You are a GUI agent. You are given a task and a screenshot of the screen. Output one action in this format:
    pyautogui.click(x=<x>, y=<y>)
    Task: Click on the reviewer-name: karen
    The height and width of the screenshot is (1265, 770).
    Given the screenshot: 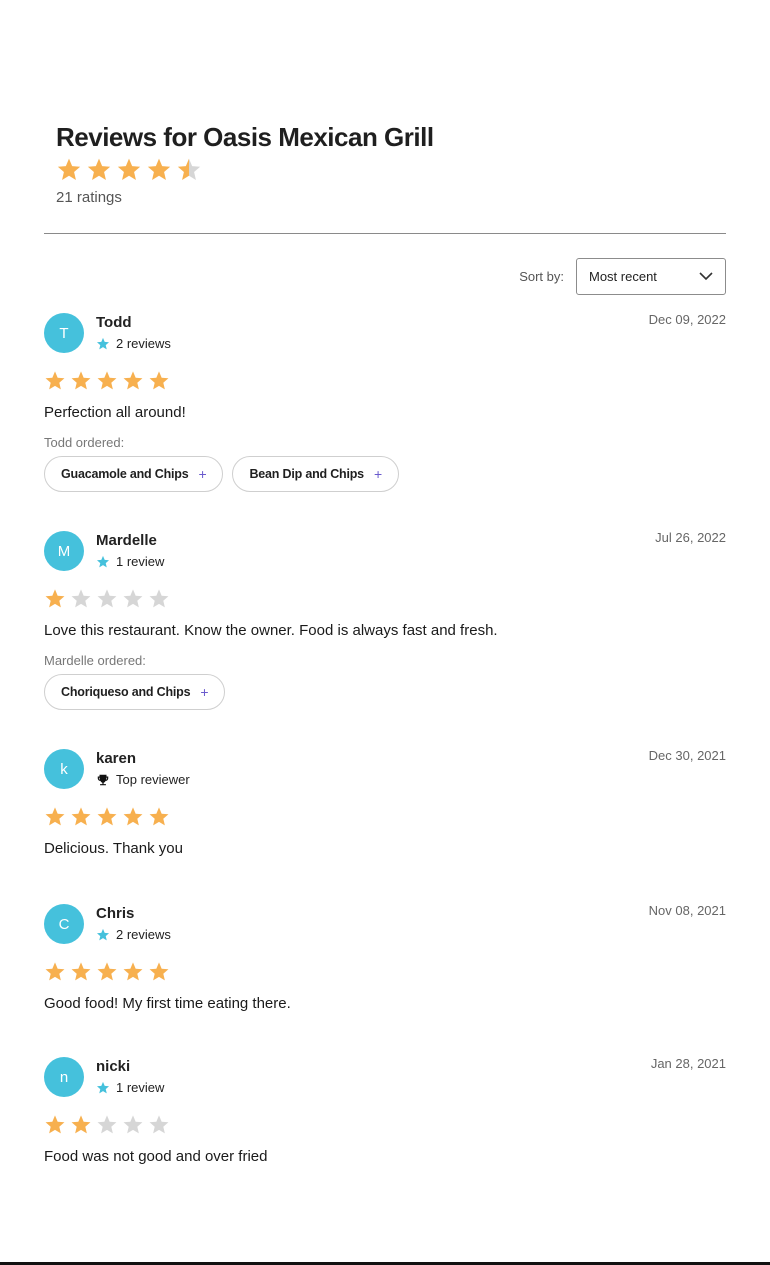 What is the action you would take?
    pyautogui.click(x=116, y=758)
    